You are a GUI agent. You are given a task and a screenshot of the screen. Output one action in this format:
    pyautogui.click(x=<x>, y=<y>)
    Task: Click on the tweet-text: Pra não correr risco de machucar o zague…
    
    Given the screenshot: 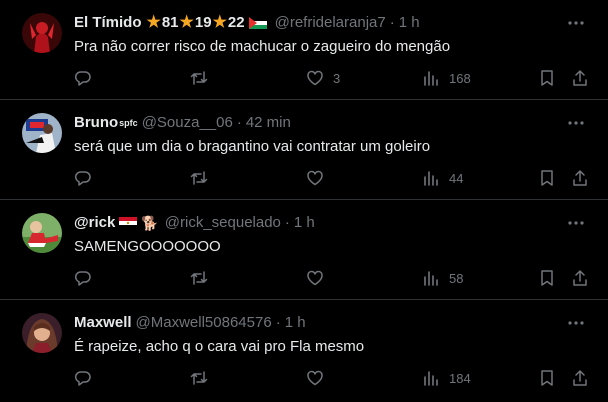 What is the action you would take?
    pyautogui.click(x=262, y=46)
    